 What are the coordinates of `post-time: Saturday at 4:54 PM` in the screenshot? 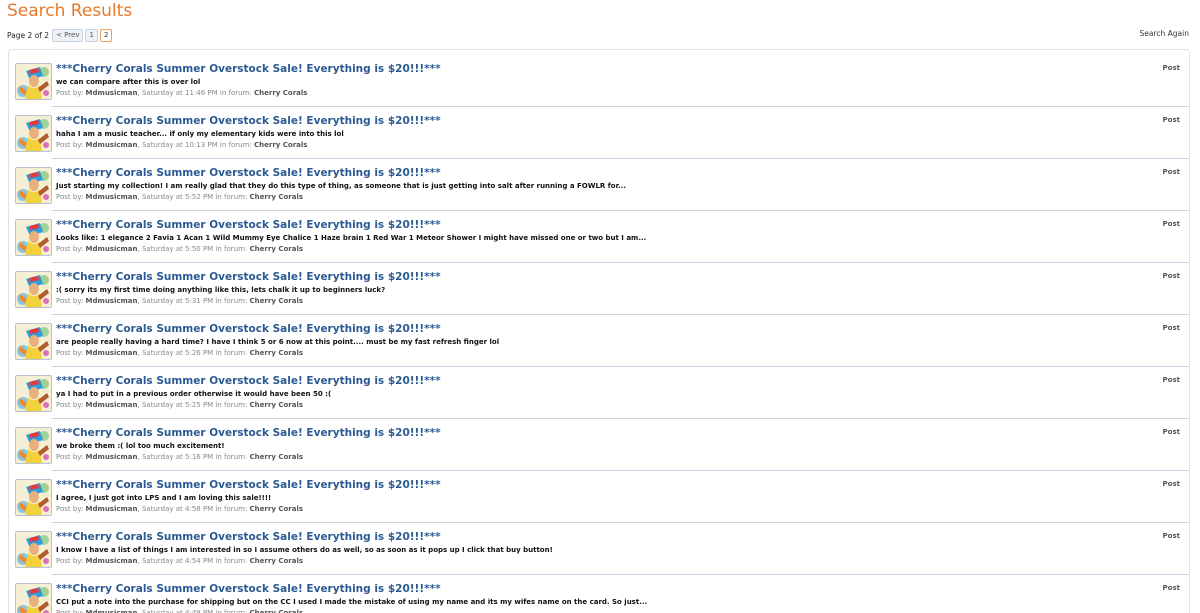 It's located at (177, 561).